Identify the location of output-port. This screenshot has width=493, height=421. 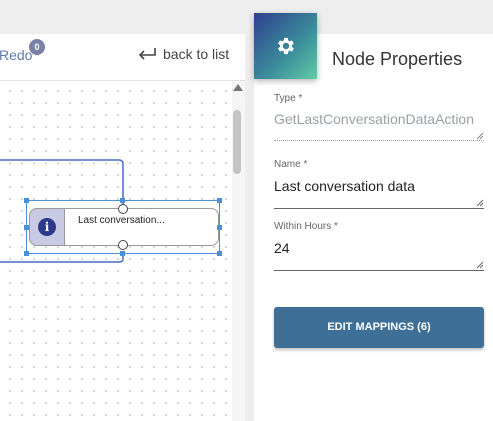
(123, 245).